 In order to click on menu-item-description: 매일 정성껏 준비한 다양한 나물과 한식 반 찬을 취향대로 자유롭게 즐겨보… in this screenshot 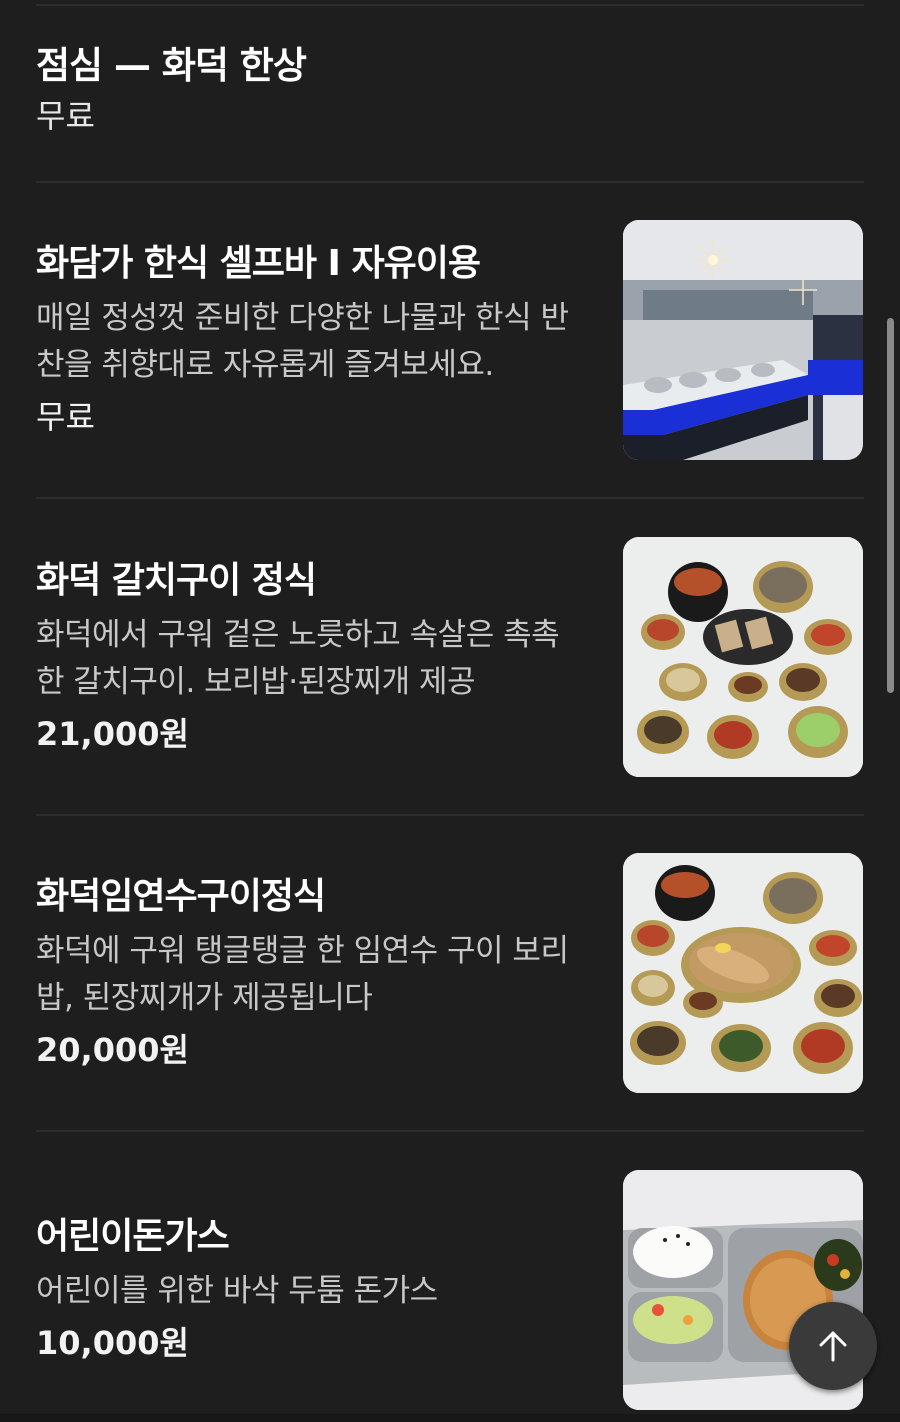, I will do `click(314, 342)`.